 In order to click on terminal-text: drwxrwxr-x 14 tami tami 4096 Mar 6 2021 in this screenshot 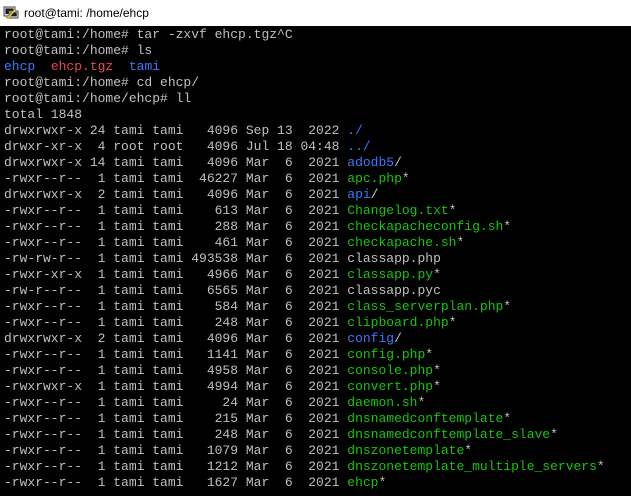, I will do `click(176, 162)`.